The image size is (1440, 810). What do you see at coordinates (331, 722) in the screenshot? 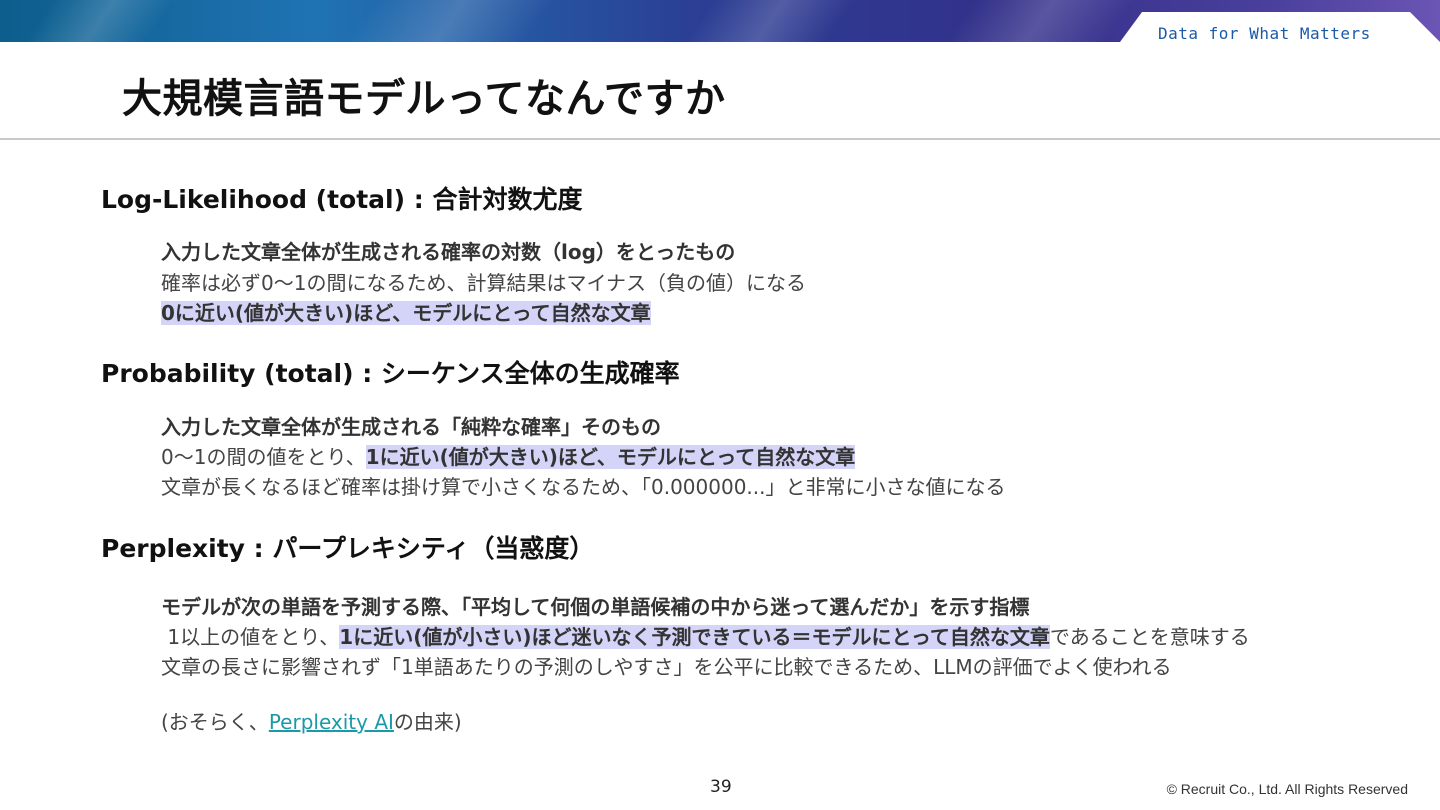
I see `perplexity-ai-link: Perplexity AI` at bounding box center [331, 722].